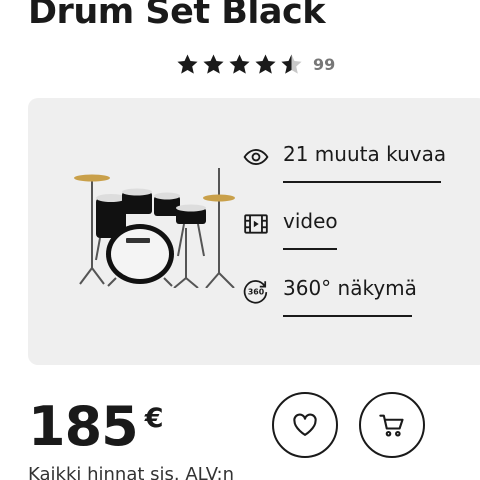 The height and width of the screenshot is (480, 480). I want to click on rating-stars, so click(239, 64).